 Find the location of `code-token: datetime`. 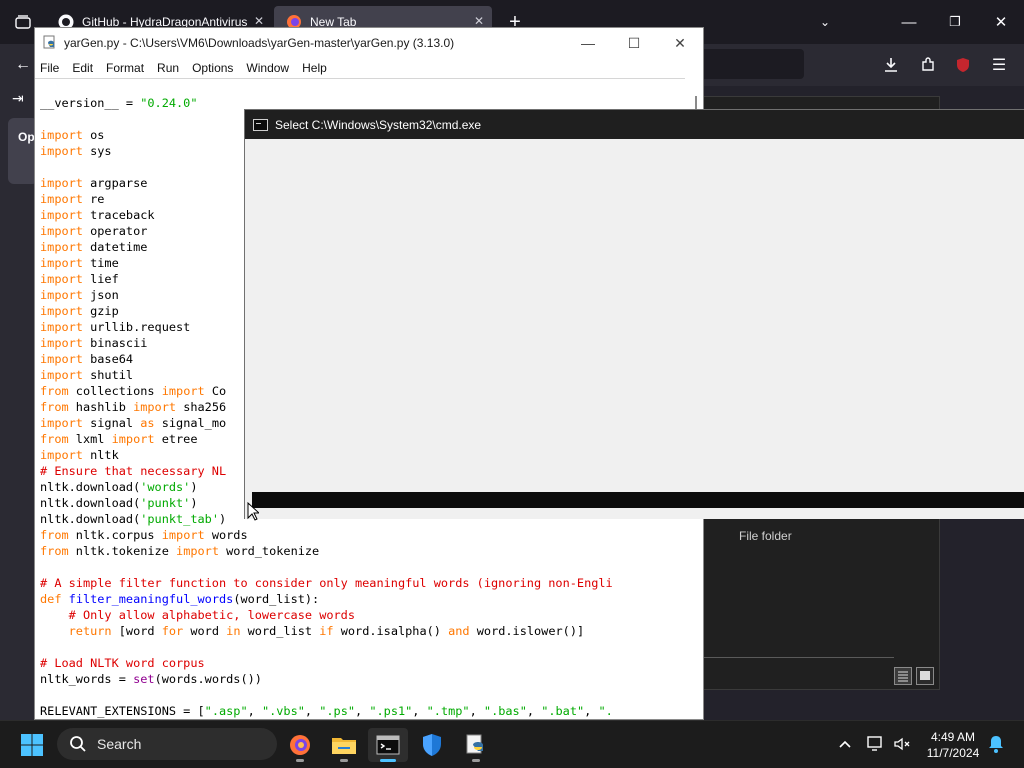

code-token: datetime is located at coordinates (115, 247).